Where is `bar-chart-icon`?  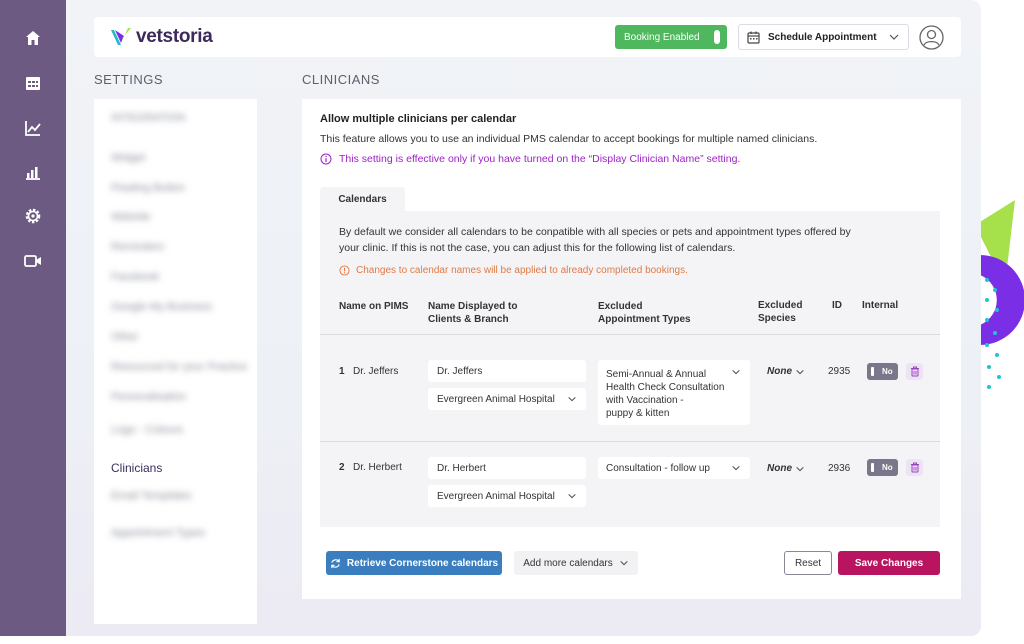 bar-chart-icon is located at coordinates (33, 172).